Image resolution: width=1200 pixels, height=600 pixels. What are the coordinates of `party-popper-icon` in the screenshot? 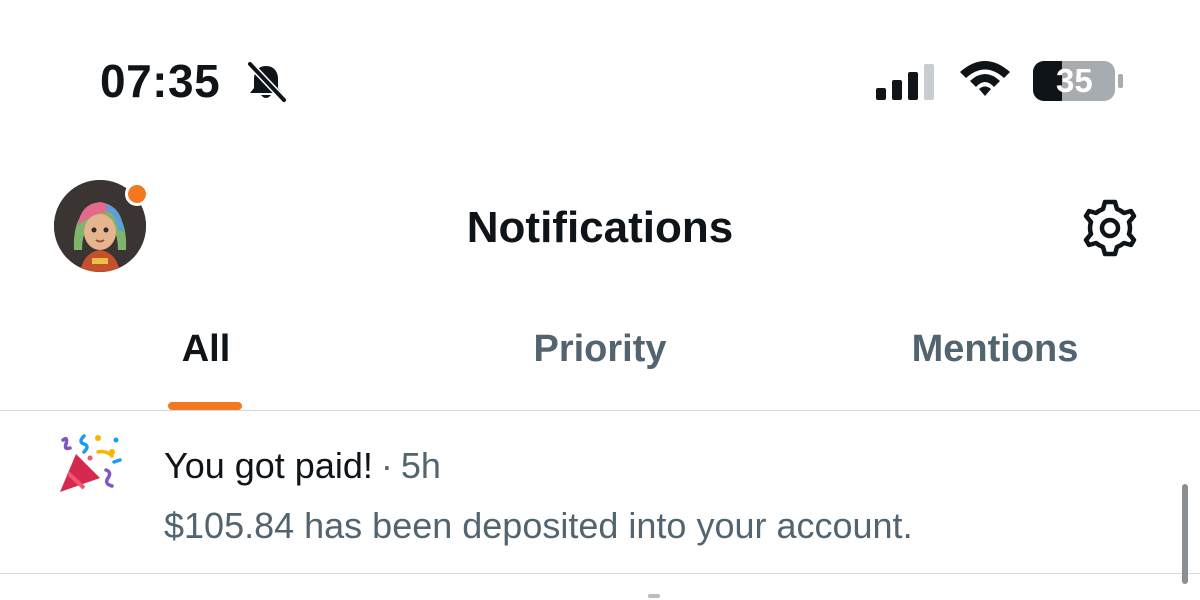 It's located at (91, 463).